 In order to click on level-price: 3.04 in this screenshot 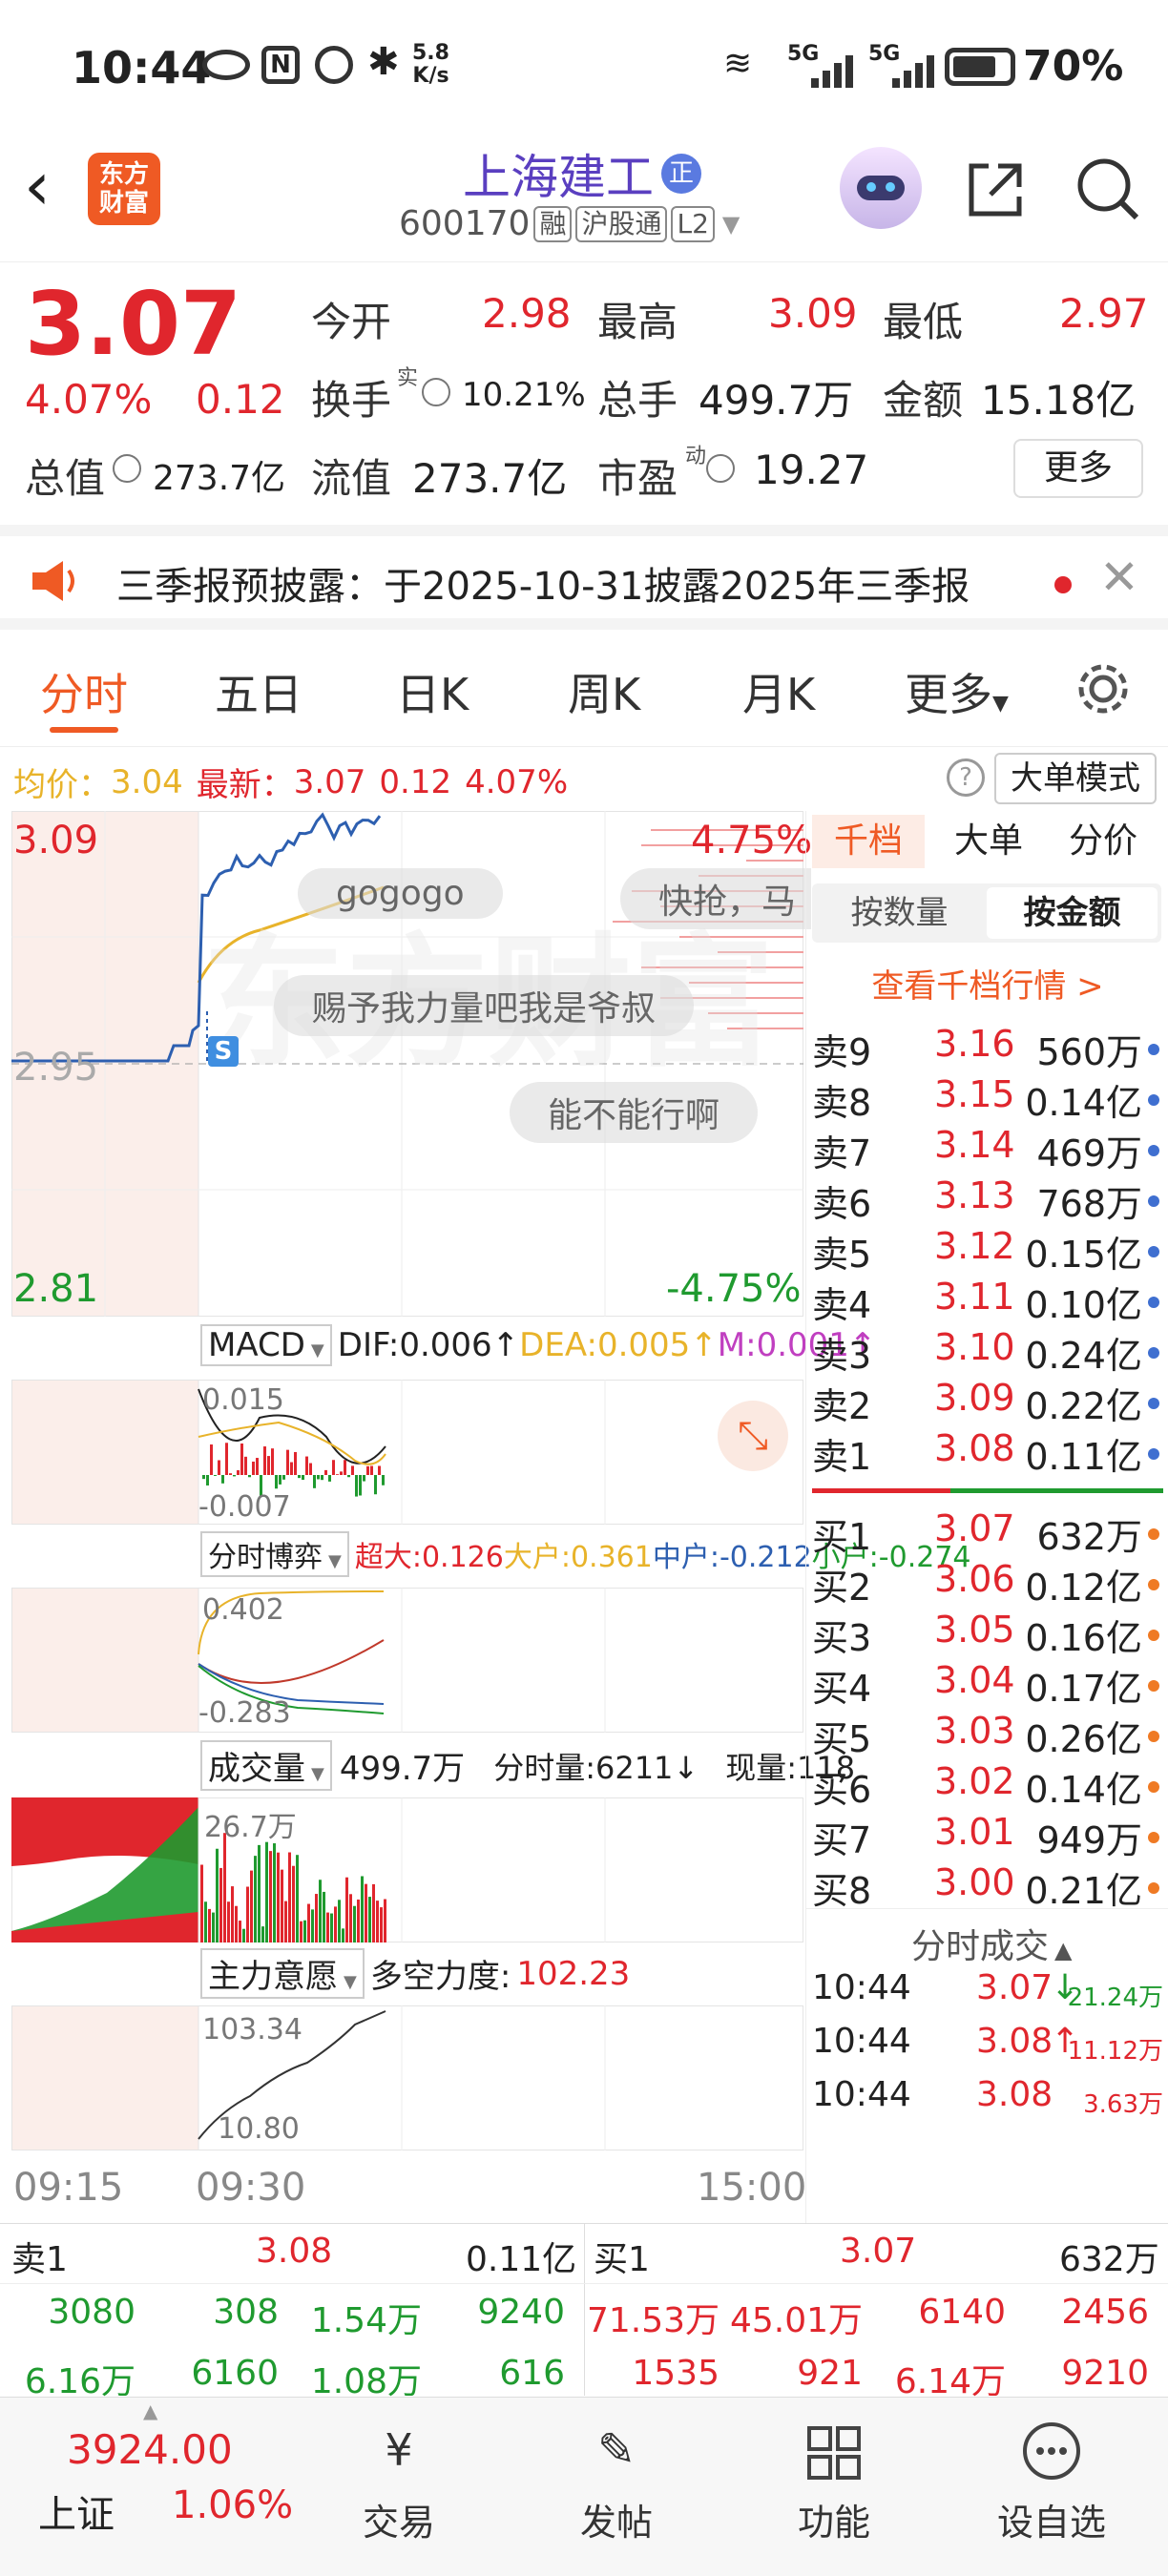, I will do `click(974, 1680)`.